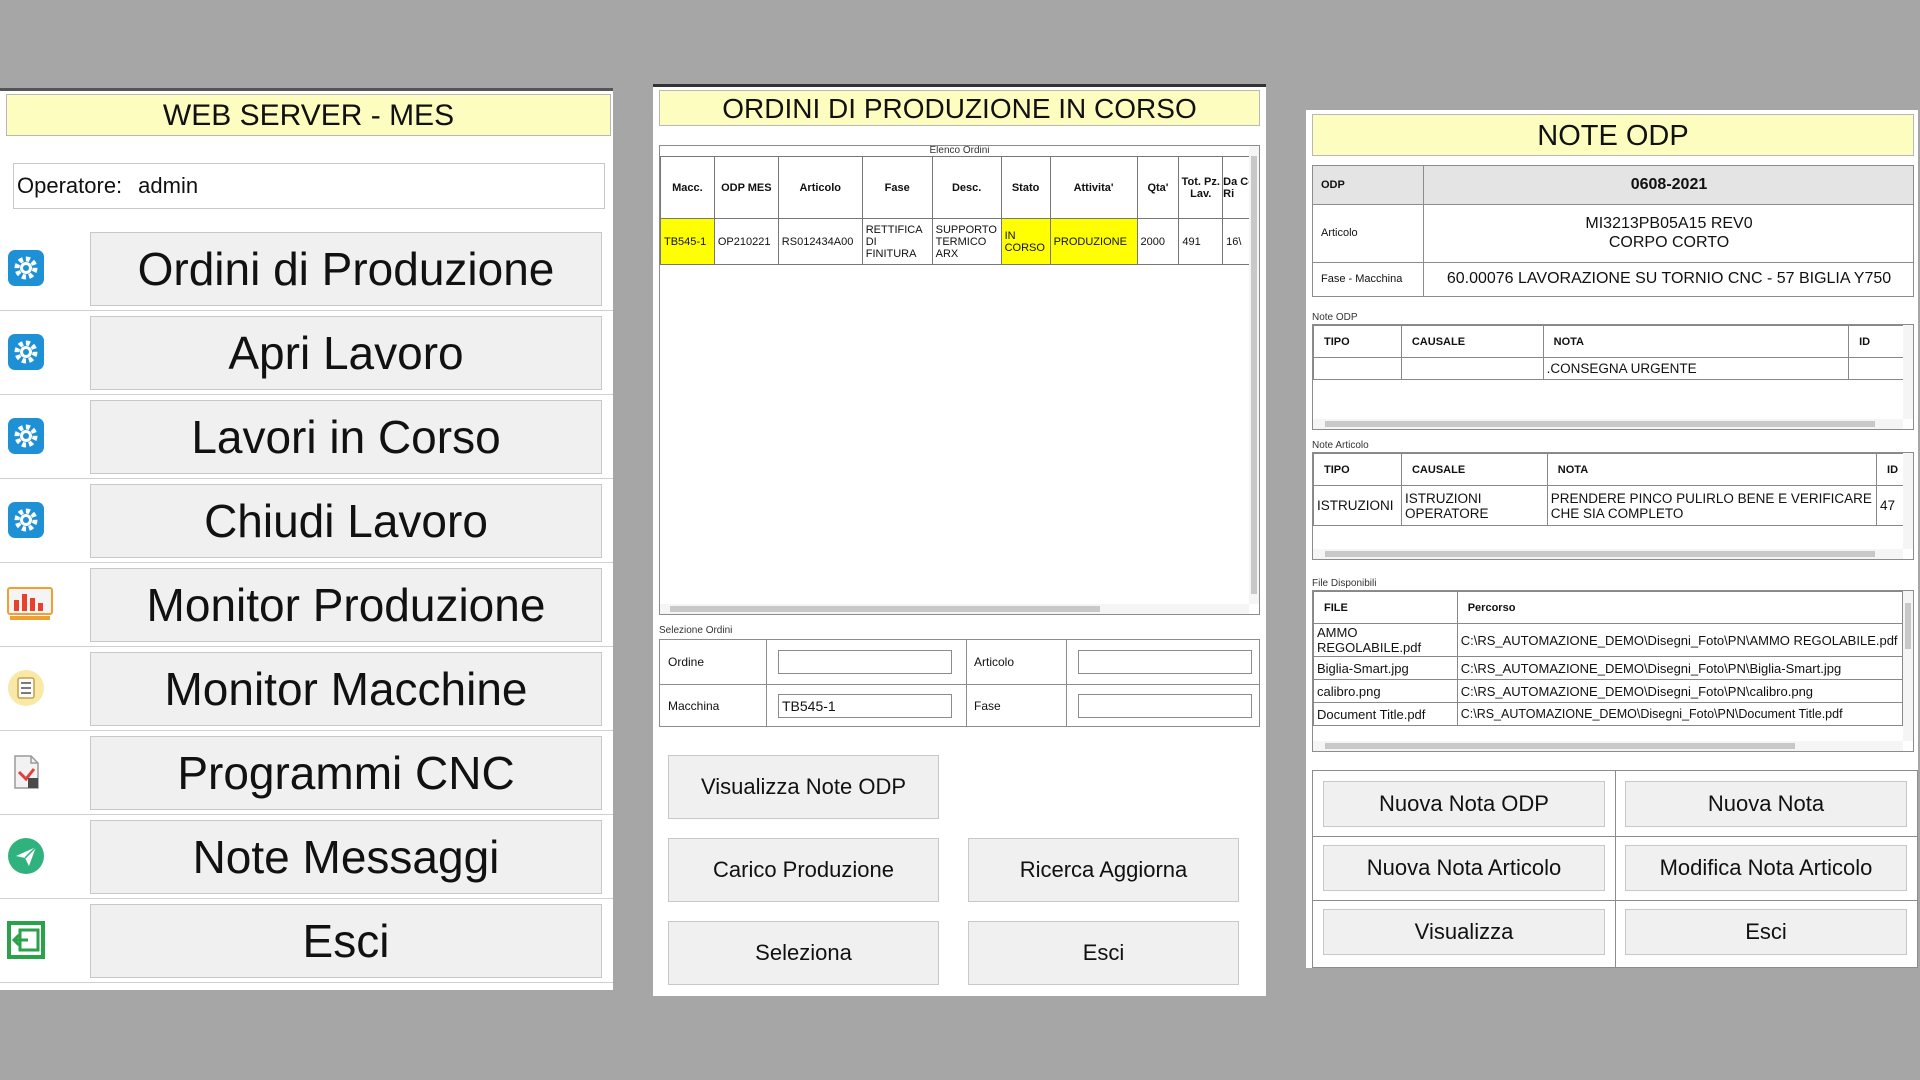 The width and height of the screenshot is (1920, 1080). I want to click on visualizza-note-odp-button: Visualizza Note ODP, so click(803, 787).